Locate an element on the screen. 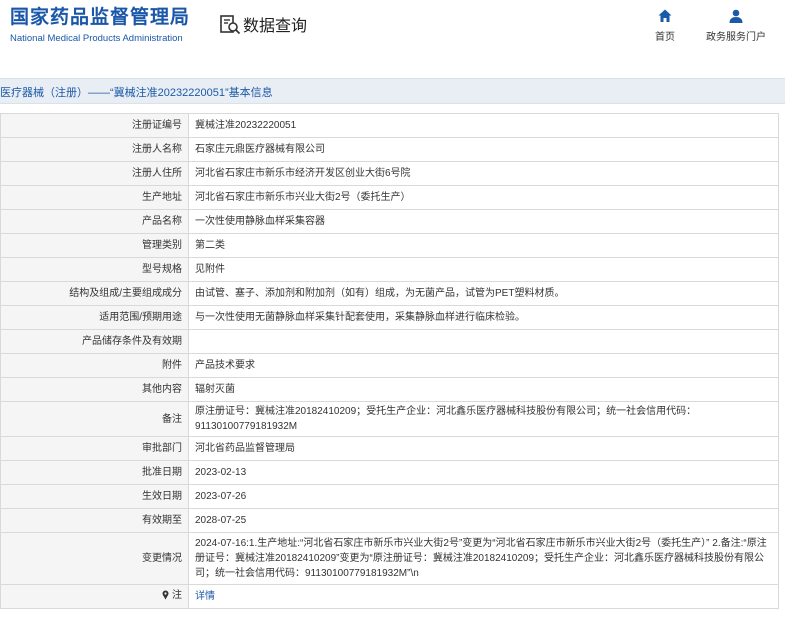 Image resolution: width=785 pixels, height=627 pixels. field-label: 产品储存条件及有效期 is located at coordinates (94, 341).